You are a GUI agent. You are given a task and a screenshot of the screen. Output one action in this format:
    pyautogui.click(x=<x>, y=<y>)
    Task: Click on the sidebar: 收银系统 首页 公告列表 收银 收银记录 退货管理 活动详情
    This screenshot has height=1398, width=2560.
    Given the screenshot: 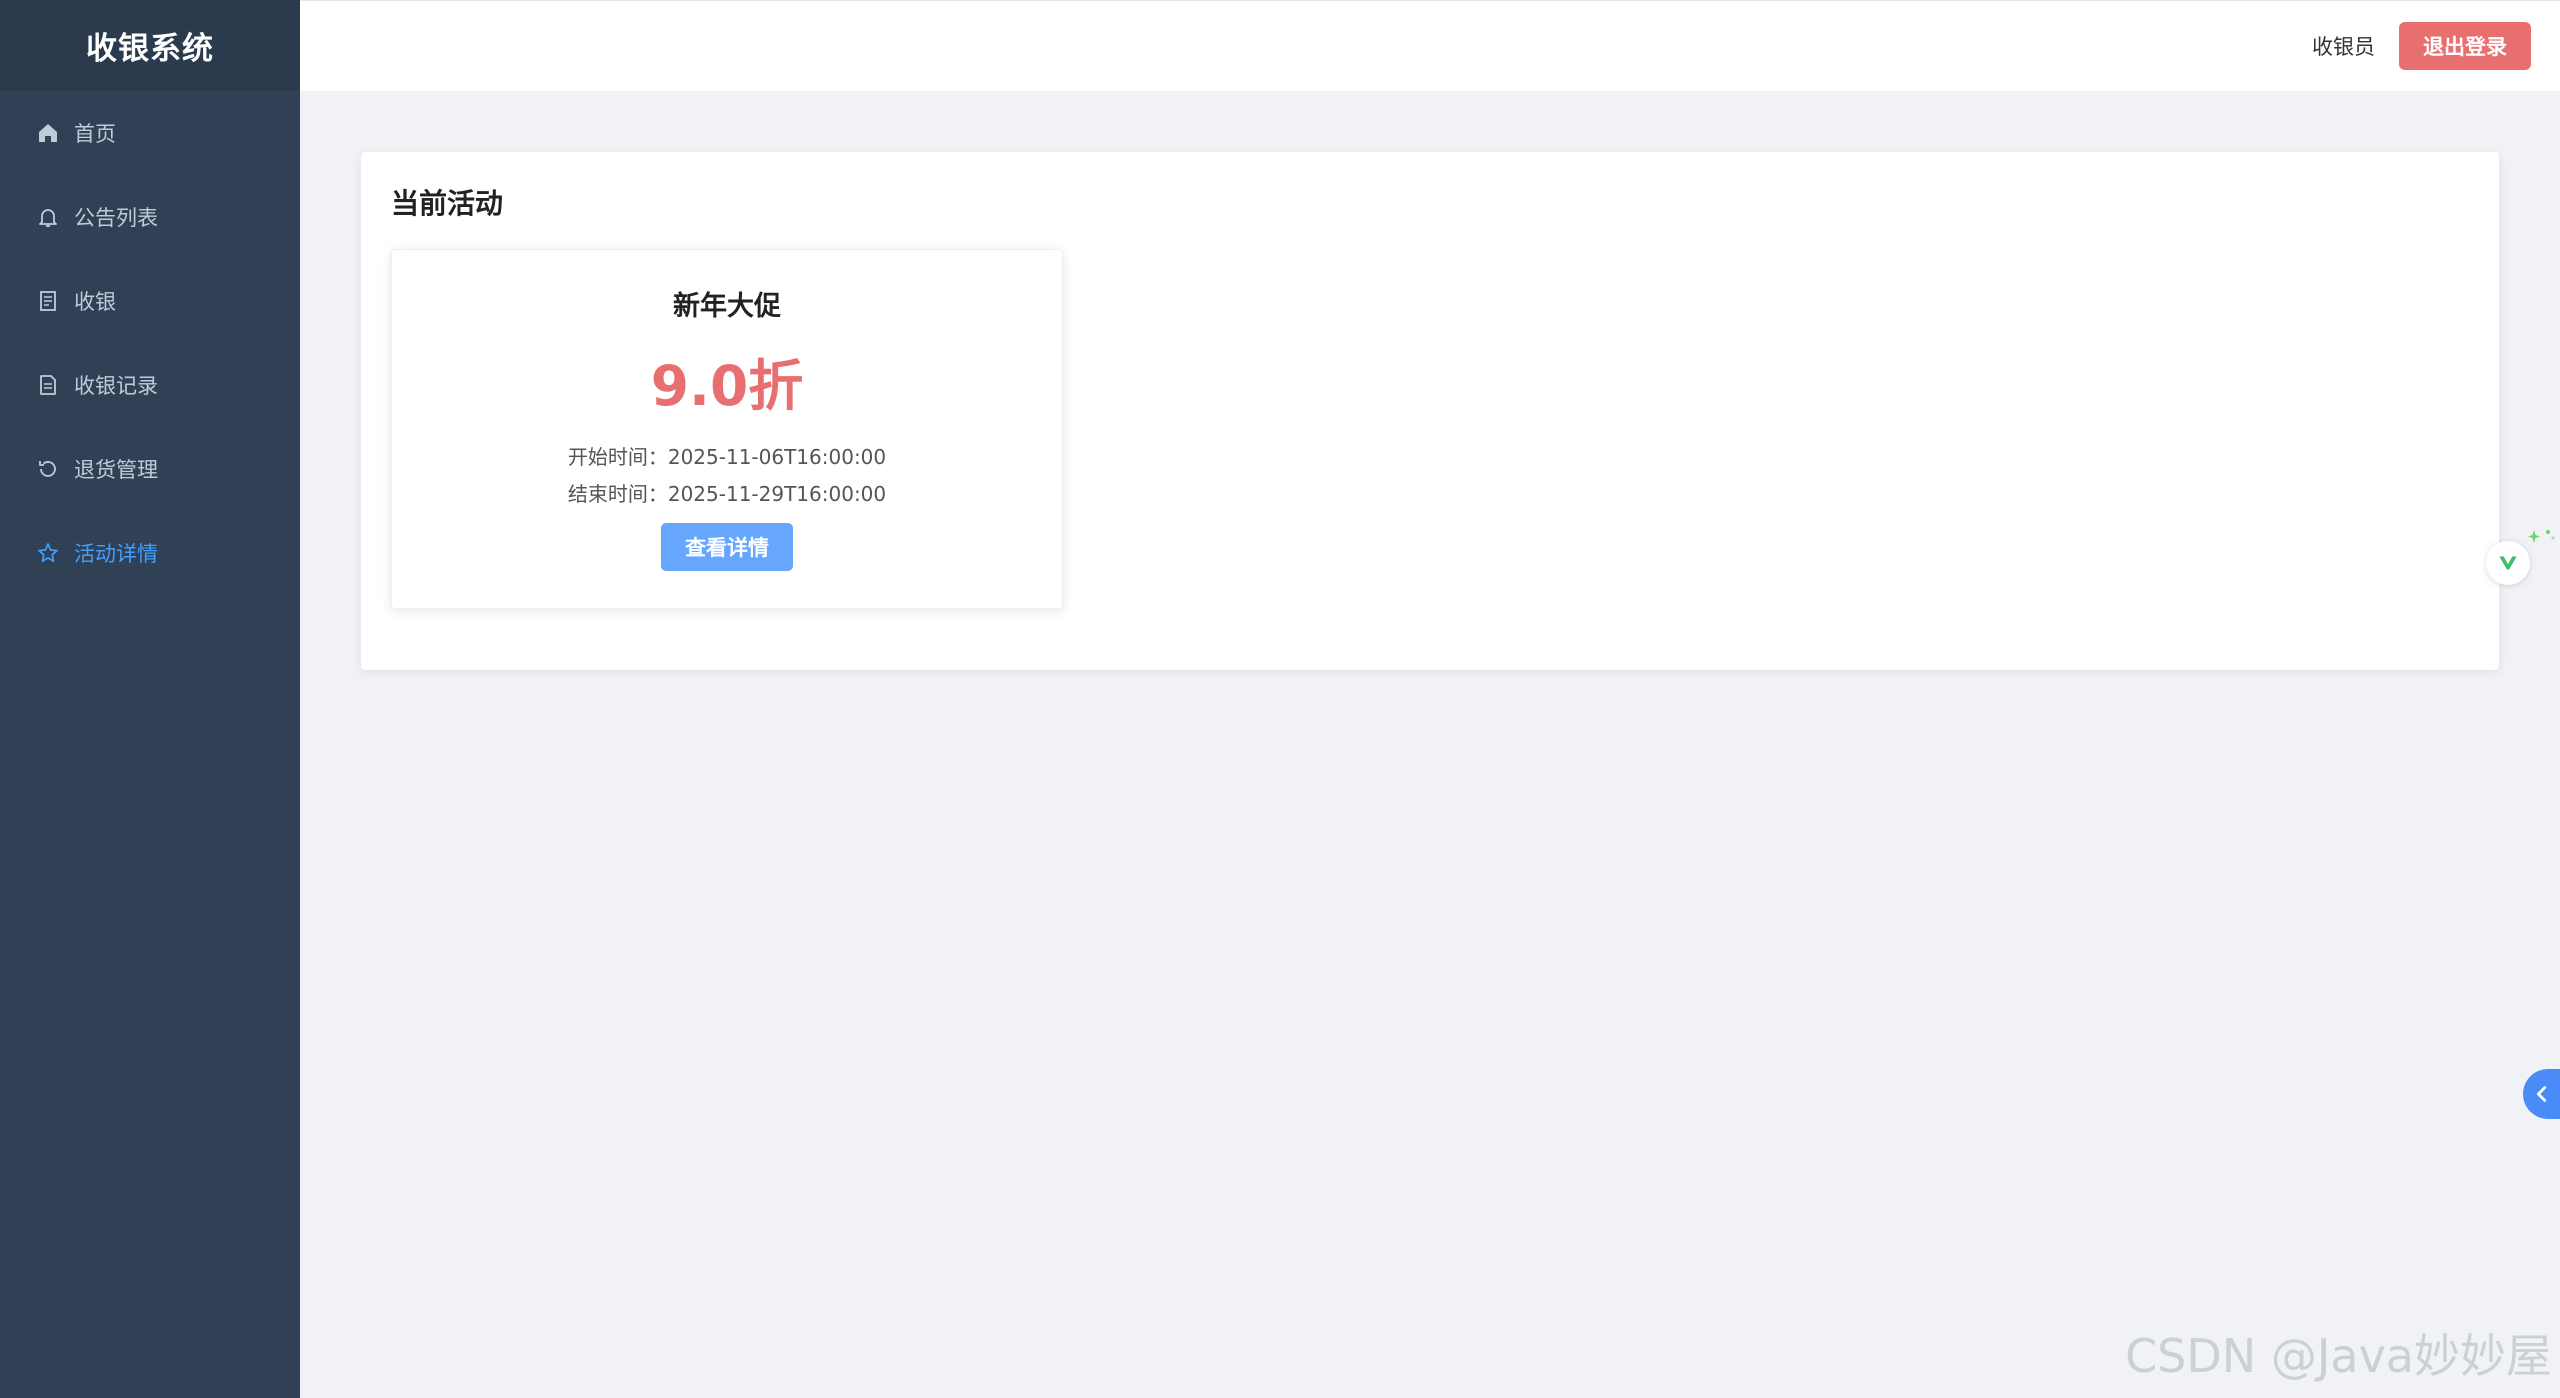 What is the action you would take?
    pyautogui.click(x=150, y=699)
    